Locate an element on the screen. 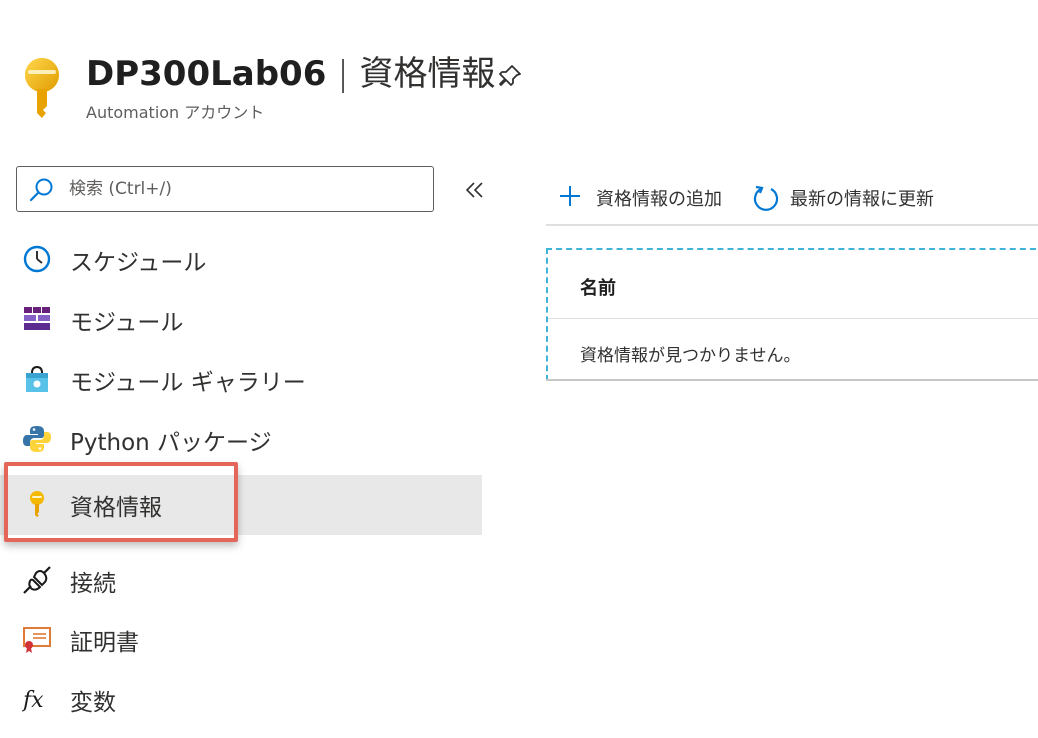  page-title: DP300Lab06 | 資格情報 is located at coordinates (290, 74).